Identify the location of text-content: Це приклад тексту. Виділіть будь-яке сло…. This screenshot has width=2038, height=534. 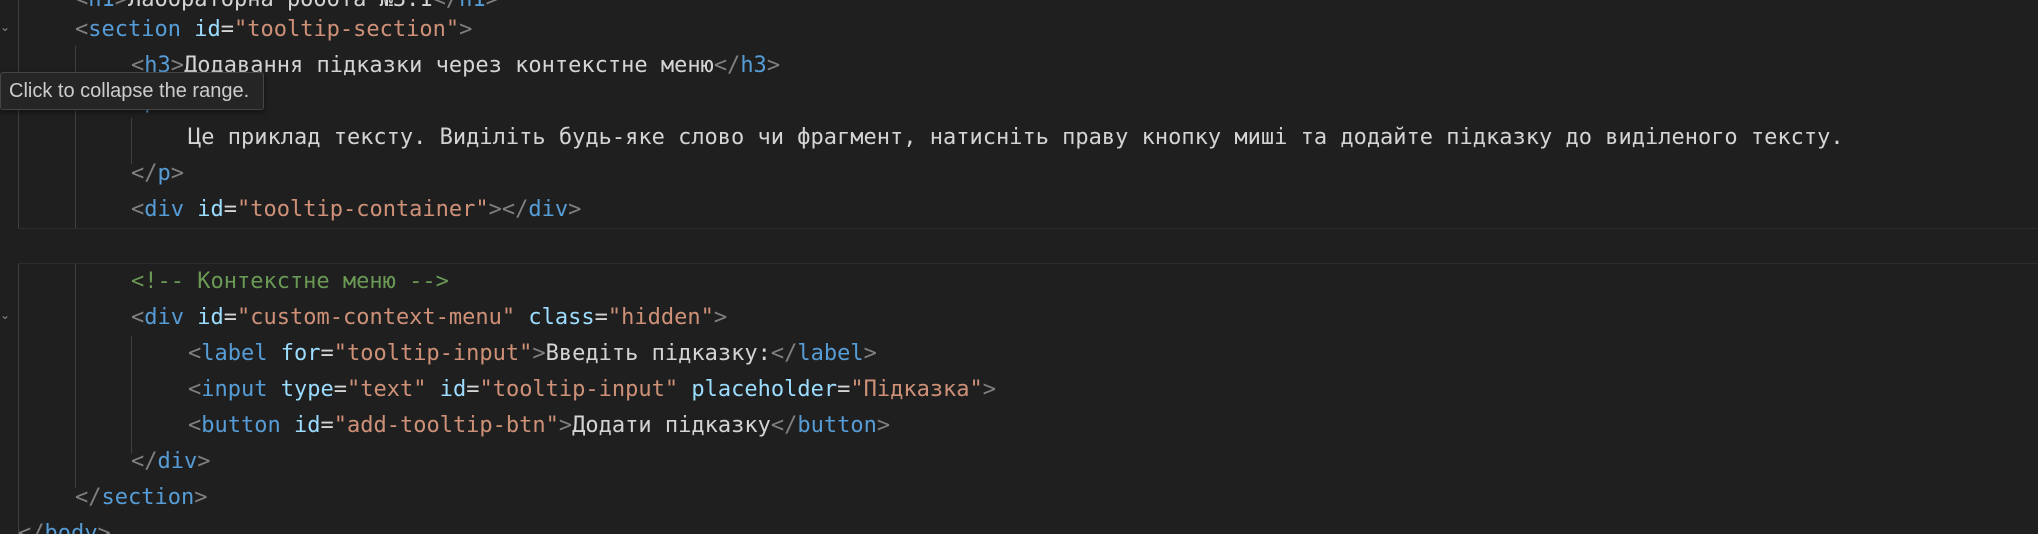
(1016, 137).